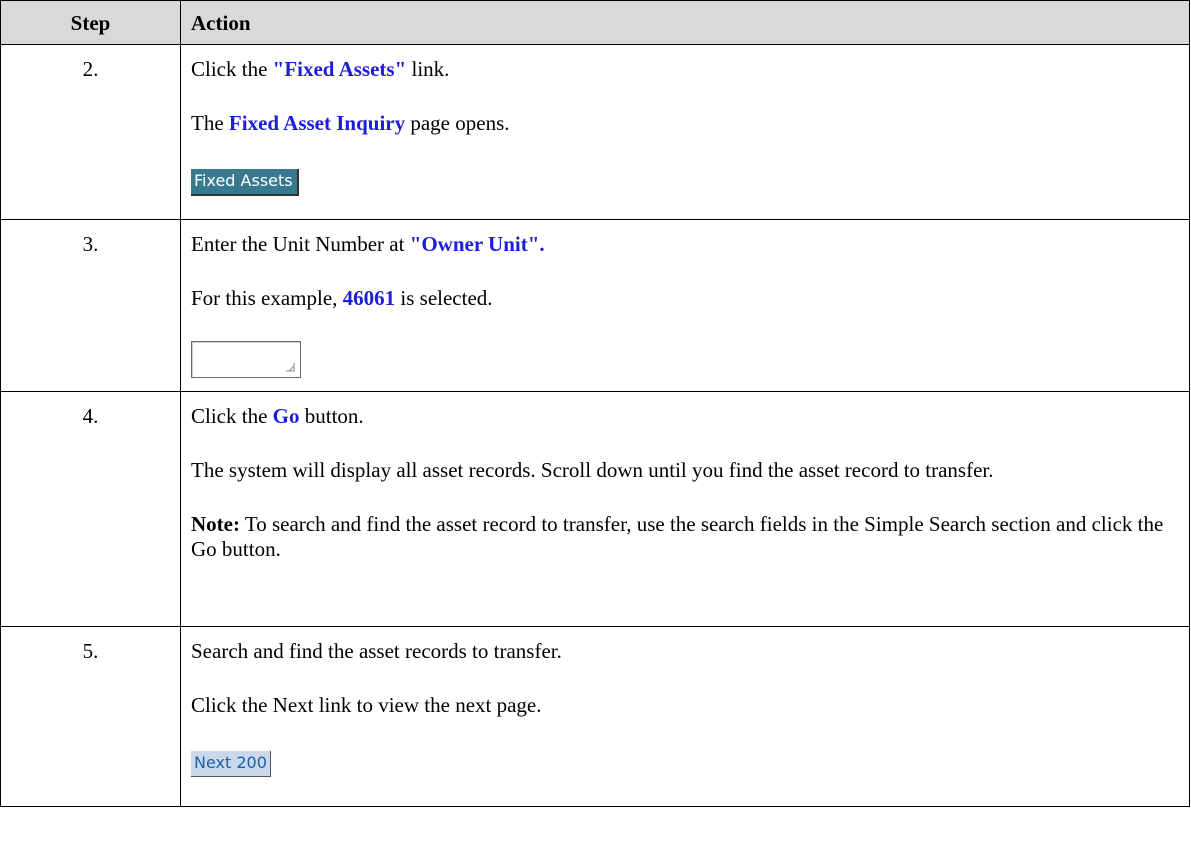 The height and width of the screenshot is (865, 1191). What do you see at coordinates (215, 524) in the screenshot?
I see `note-label: Note:` at bounding box center [215, 524].